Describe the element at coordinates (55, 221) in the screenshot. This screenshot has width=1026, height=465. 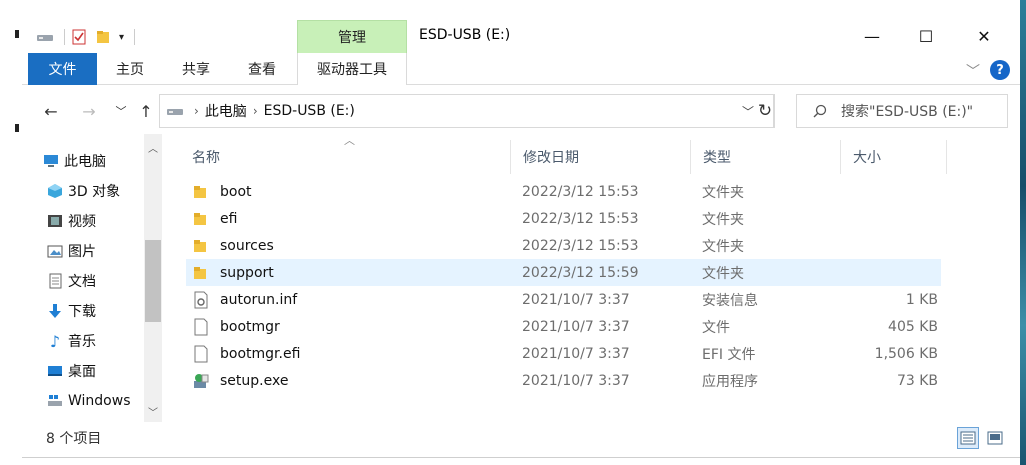
I see `video-icon` at that location.